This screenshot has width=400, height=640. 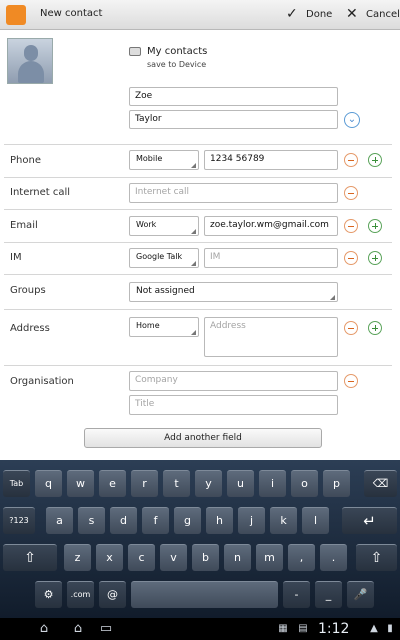 What do you see at coordinates (165, 291) in the screenshot?
I see `groups-value: Not assigned` at bounding box center [165, 291].